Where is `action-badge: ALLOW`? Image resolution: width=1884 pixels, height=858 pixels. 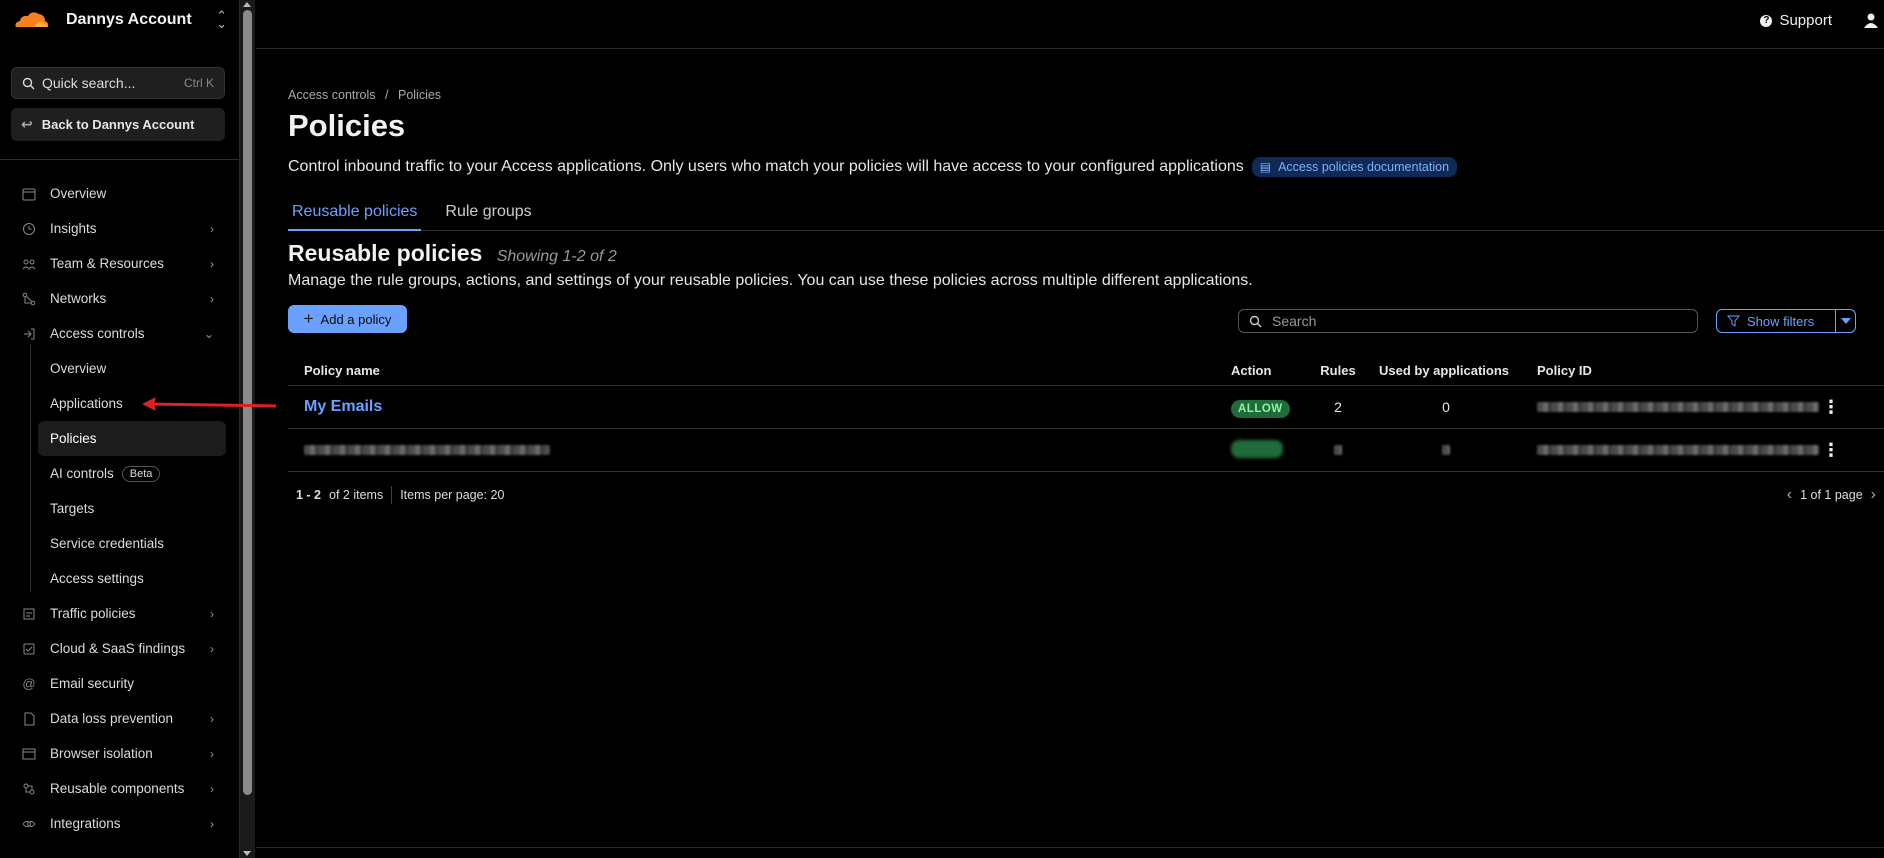
action-badge: ALLOW is located at coordinates (1260, 409).